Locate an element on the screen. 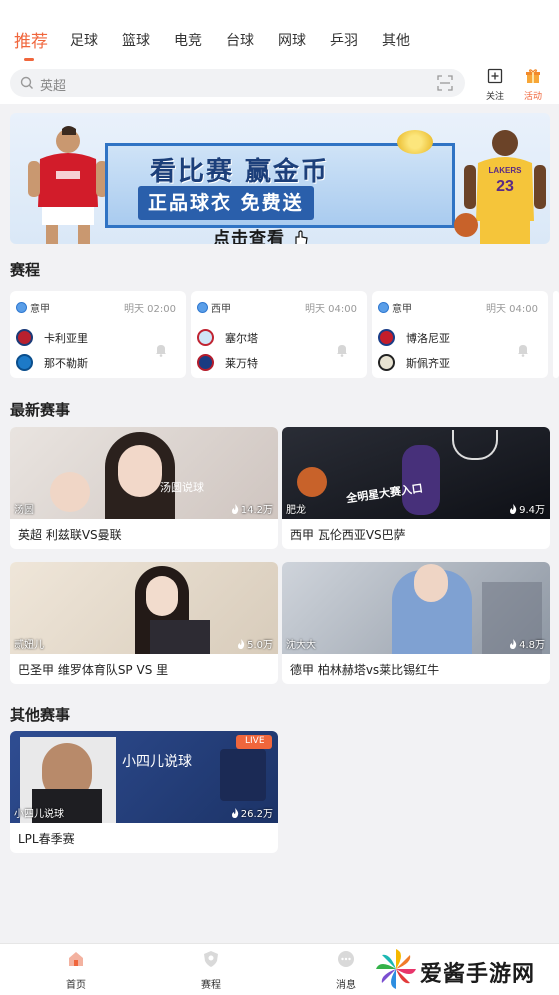 Image resolution: width=559 pixels, height=995 pixels. popularity-value: 14.2万 is located at coordinates (256, 510).